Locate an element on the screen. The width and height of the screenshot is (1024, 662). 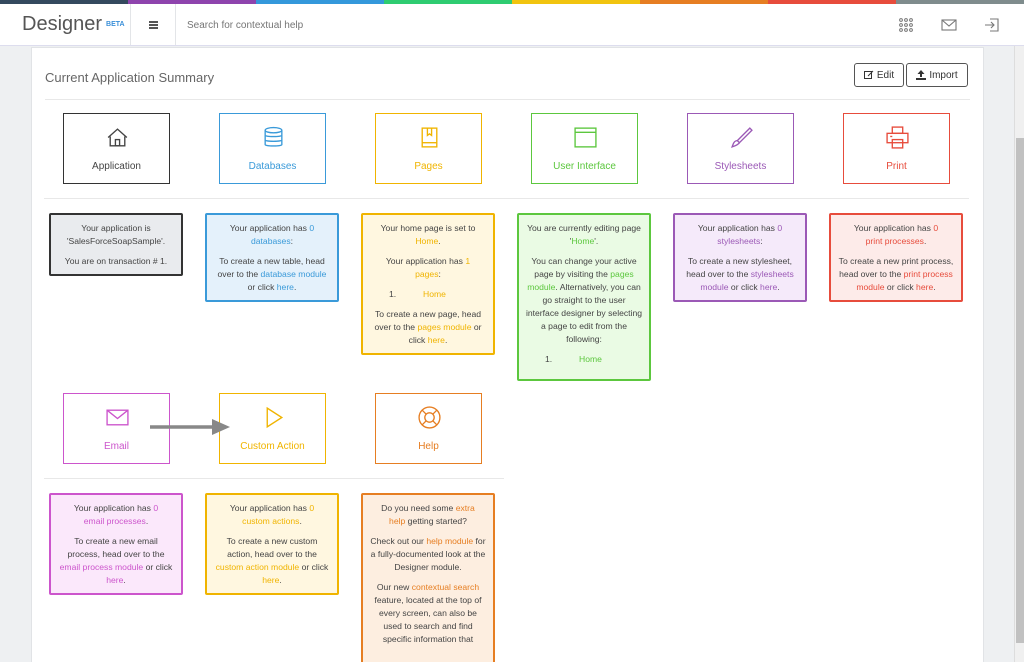
pointer-arrow is located at coordinates (190, 427).